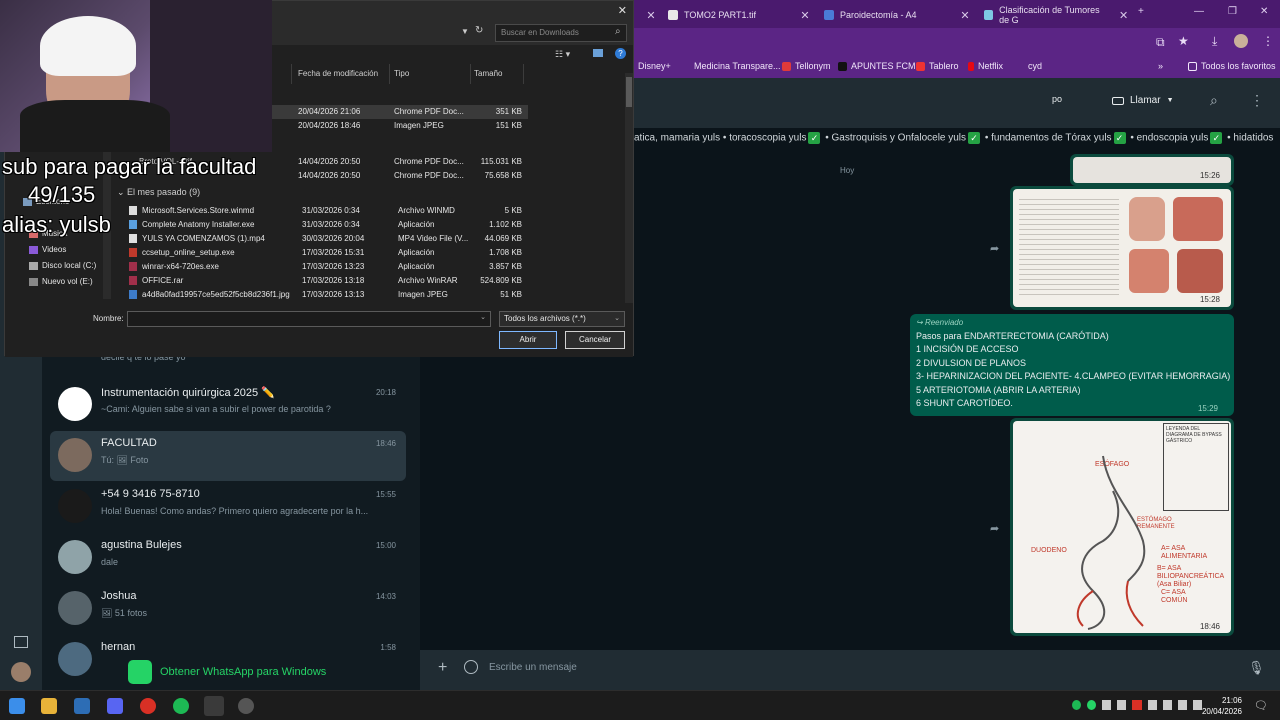 Image resolution: width=1280 pixels, height=720 pixels. Describe the element at coordinates (1122, 248) in the screenshot. I see `image-message: 15:28` at that location.